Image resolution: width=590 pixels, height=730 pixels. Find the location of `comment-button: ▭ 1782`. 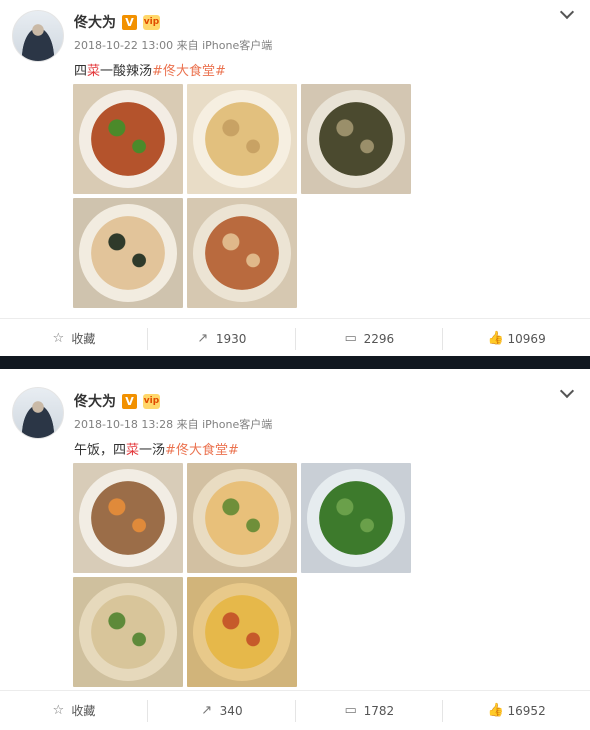

comment-button: ▭ 1782 is located at coordinates (368, 710).